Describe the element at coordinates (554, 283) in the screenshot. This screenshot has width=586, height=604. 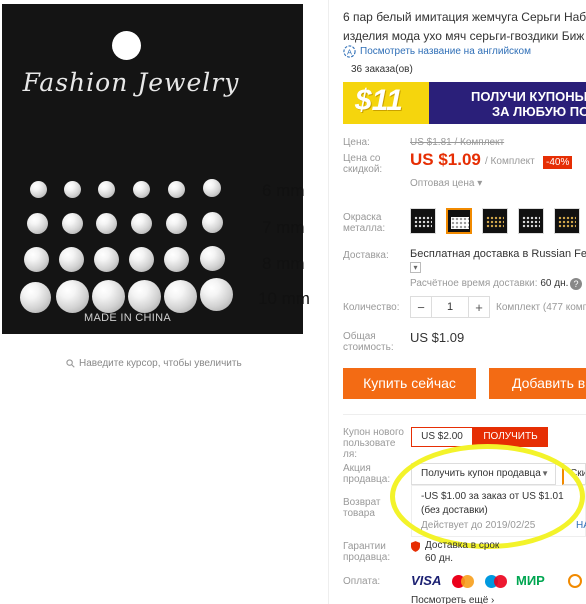
I see `delivery-time-value: 60 дн.` at that location.